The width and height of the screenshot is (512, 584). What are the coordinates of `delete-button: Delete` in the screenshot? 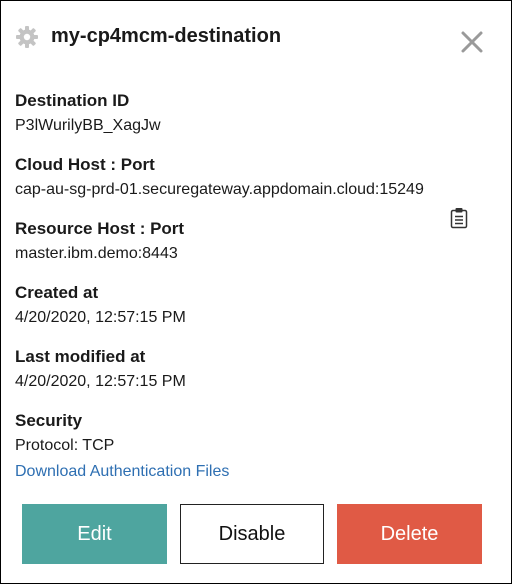 It's located at (409, 534).